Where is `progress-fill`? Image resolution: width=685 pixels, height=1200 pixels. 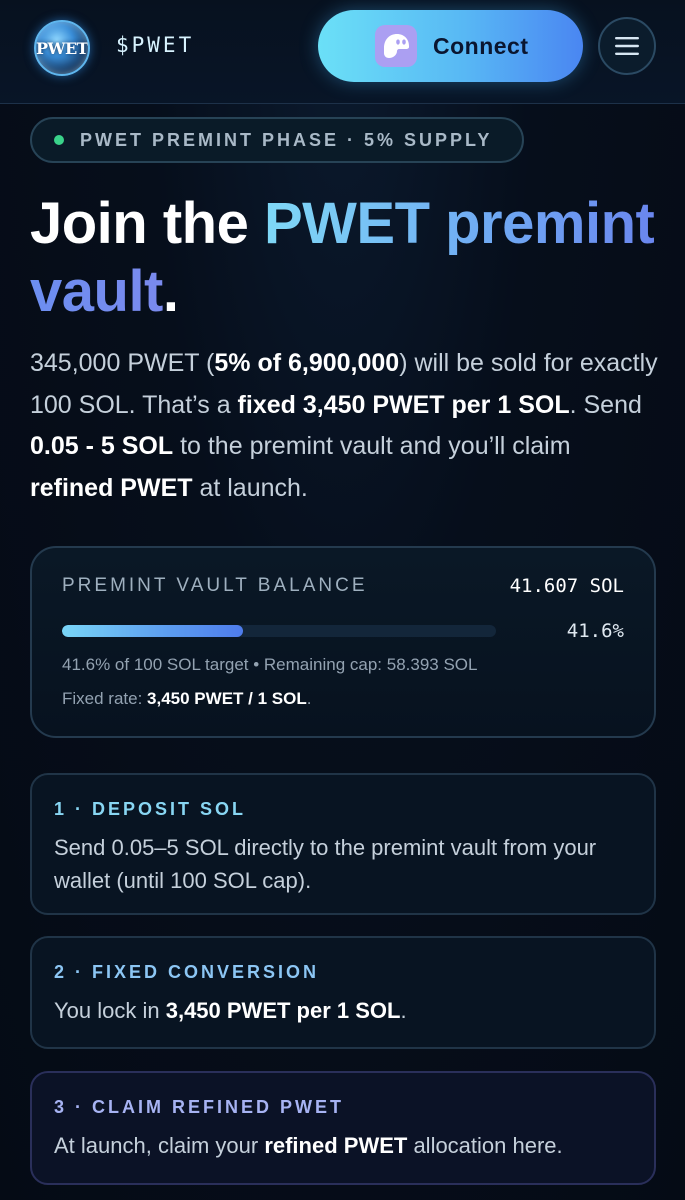
progress-fill is located at coordinates (152, 631).